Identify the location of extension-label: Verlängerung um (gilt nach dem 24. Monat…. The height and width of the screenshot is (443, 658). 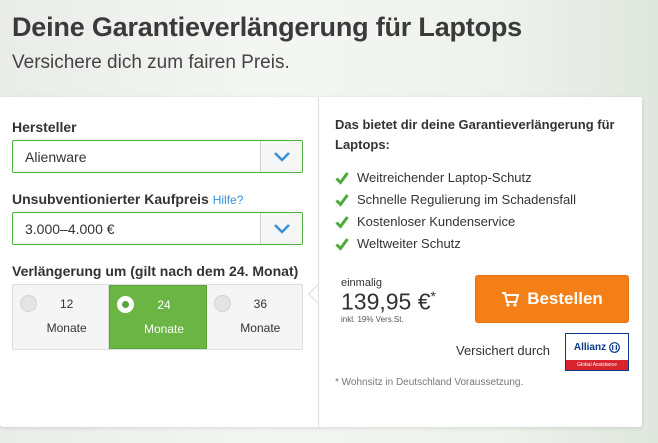
(155, 271).